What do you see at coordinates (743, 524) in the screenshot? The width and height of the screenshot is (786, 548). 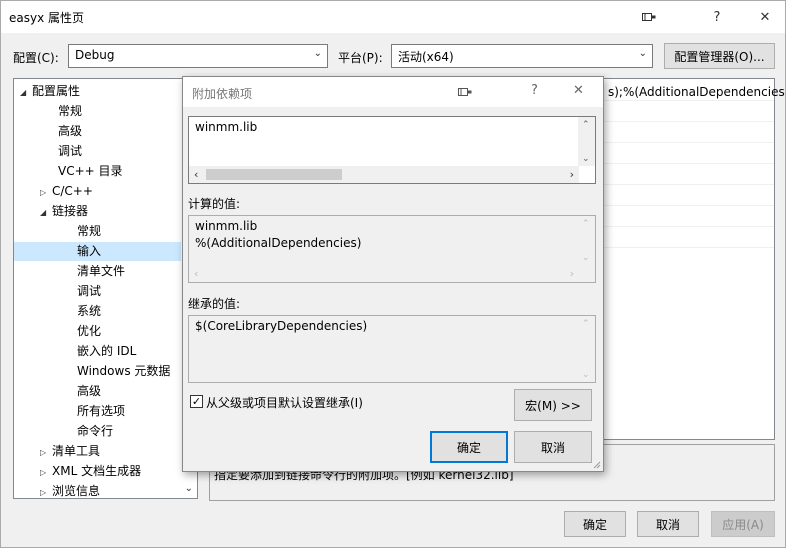 I see `apply-button: 应用(A)` at bounding box center [743, 524].